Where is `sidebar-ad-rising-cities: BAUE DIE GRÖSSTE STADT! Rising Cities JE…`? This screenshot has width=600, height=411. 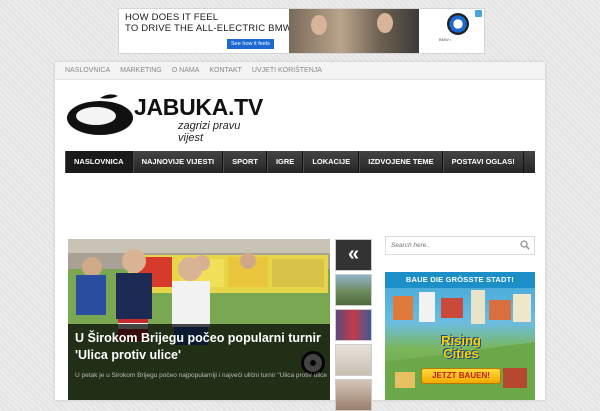 sidebar-ad-rising-cities: BAUE DIE GRÖSSTE STADT! Rising Cities JE… is located at coordinates (460, 336).